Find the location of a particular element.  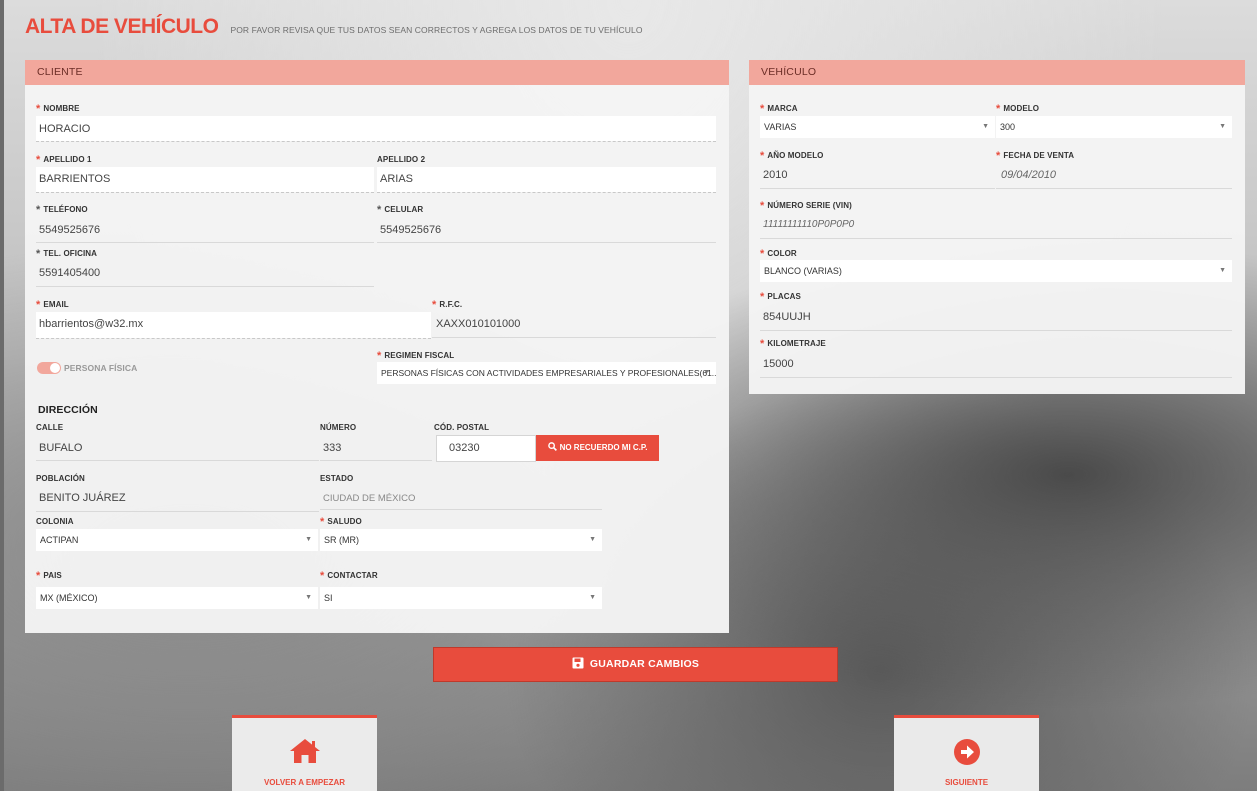

cp-value: 03230 is located at coordinates (464, 448).